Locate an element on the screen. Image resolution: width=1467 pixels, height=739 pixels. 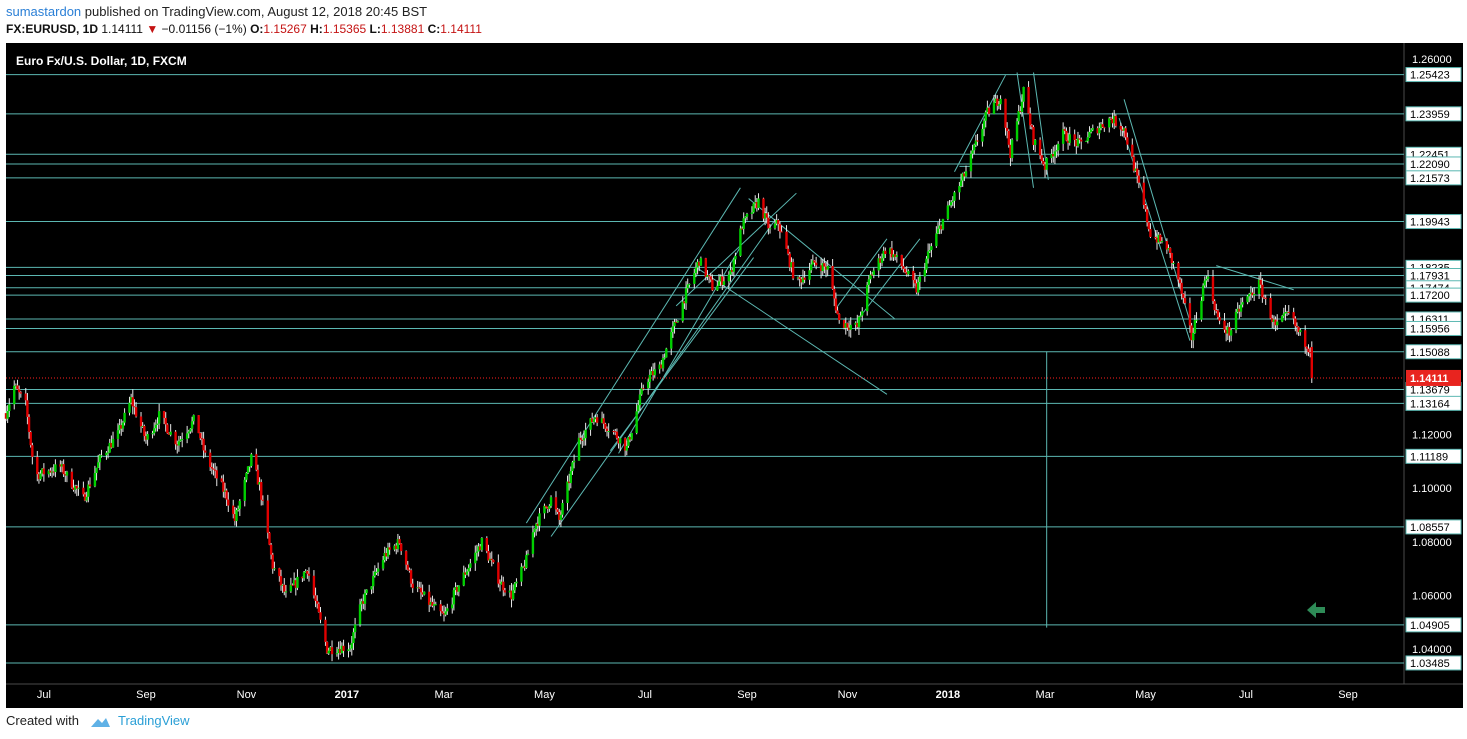
price-tick-label: 1.06000 is located at coordinates (1432, 596).